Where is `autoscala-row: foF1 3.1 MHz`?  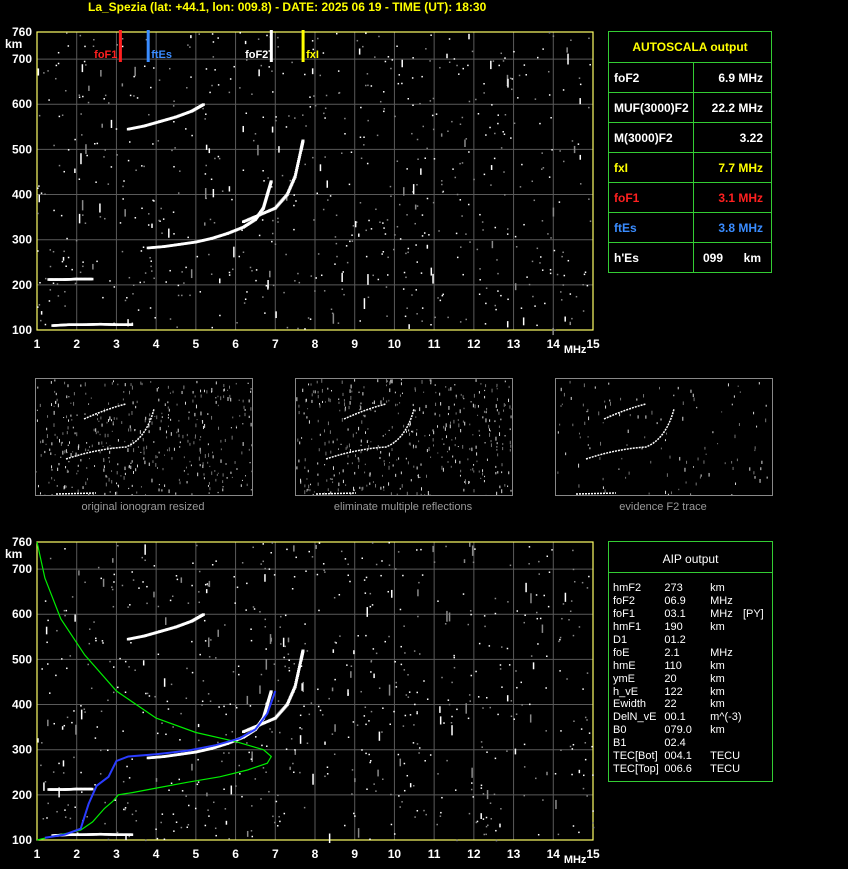
autoscala-row: foF1 3.1 MHz is located at coordinates (690, 197).